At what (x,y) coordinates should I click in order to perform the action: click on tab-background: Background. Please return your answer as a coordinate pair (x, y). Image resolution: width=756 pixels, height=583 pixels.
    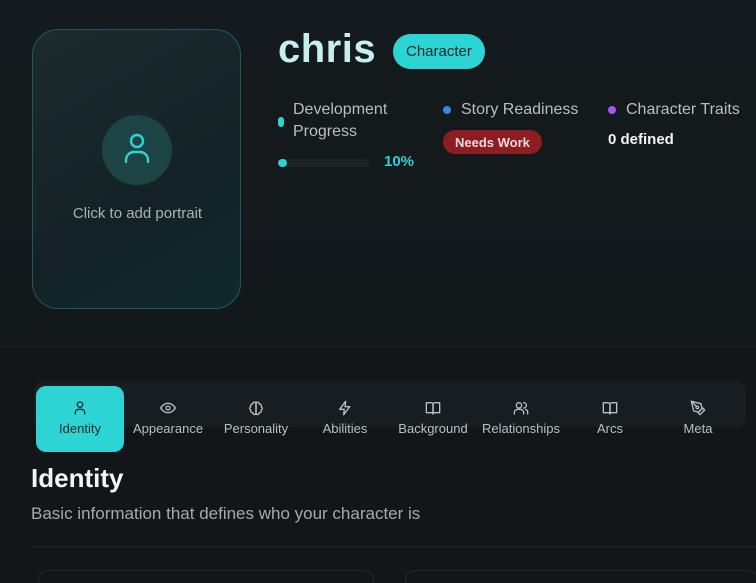
    Looking at the image, I should click on (433, 419).